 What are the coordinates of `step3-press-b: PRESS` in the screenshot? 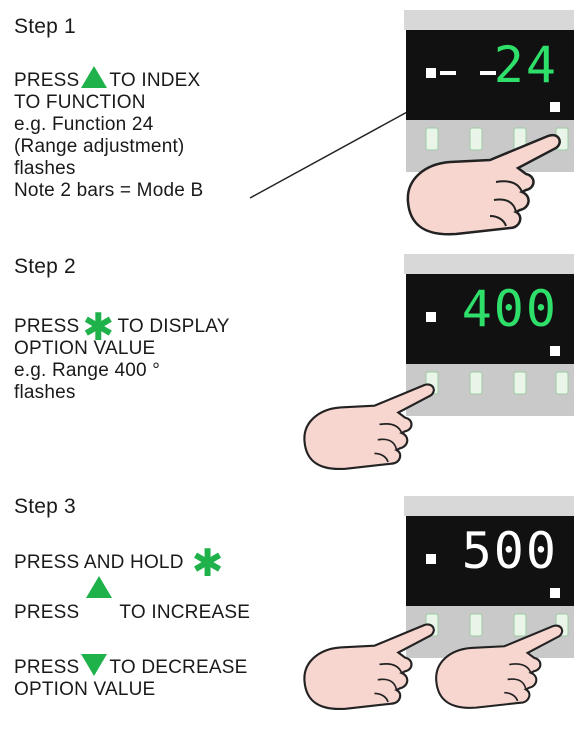 It's located at (47, 667).